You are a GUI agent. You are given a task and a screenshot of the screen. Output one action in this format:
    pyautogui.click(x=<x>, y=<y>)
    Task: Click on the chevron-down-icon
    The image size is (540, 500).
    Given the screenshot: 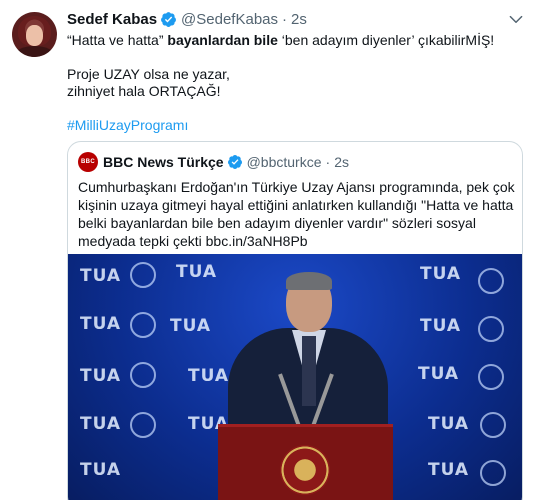 What is the action you would take?
    pyautogui.click(x=516, y=19)
    